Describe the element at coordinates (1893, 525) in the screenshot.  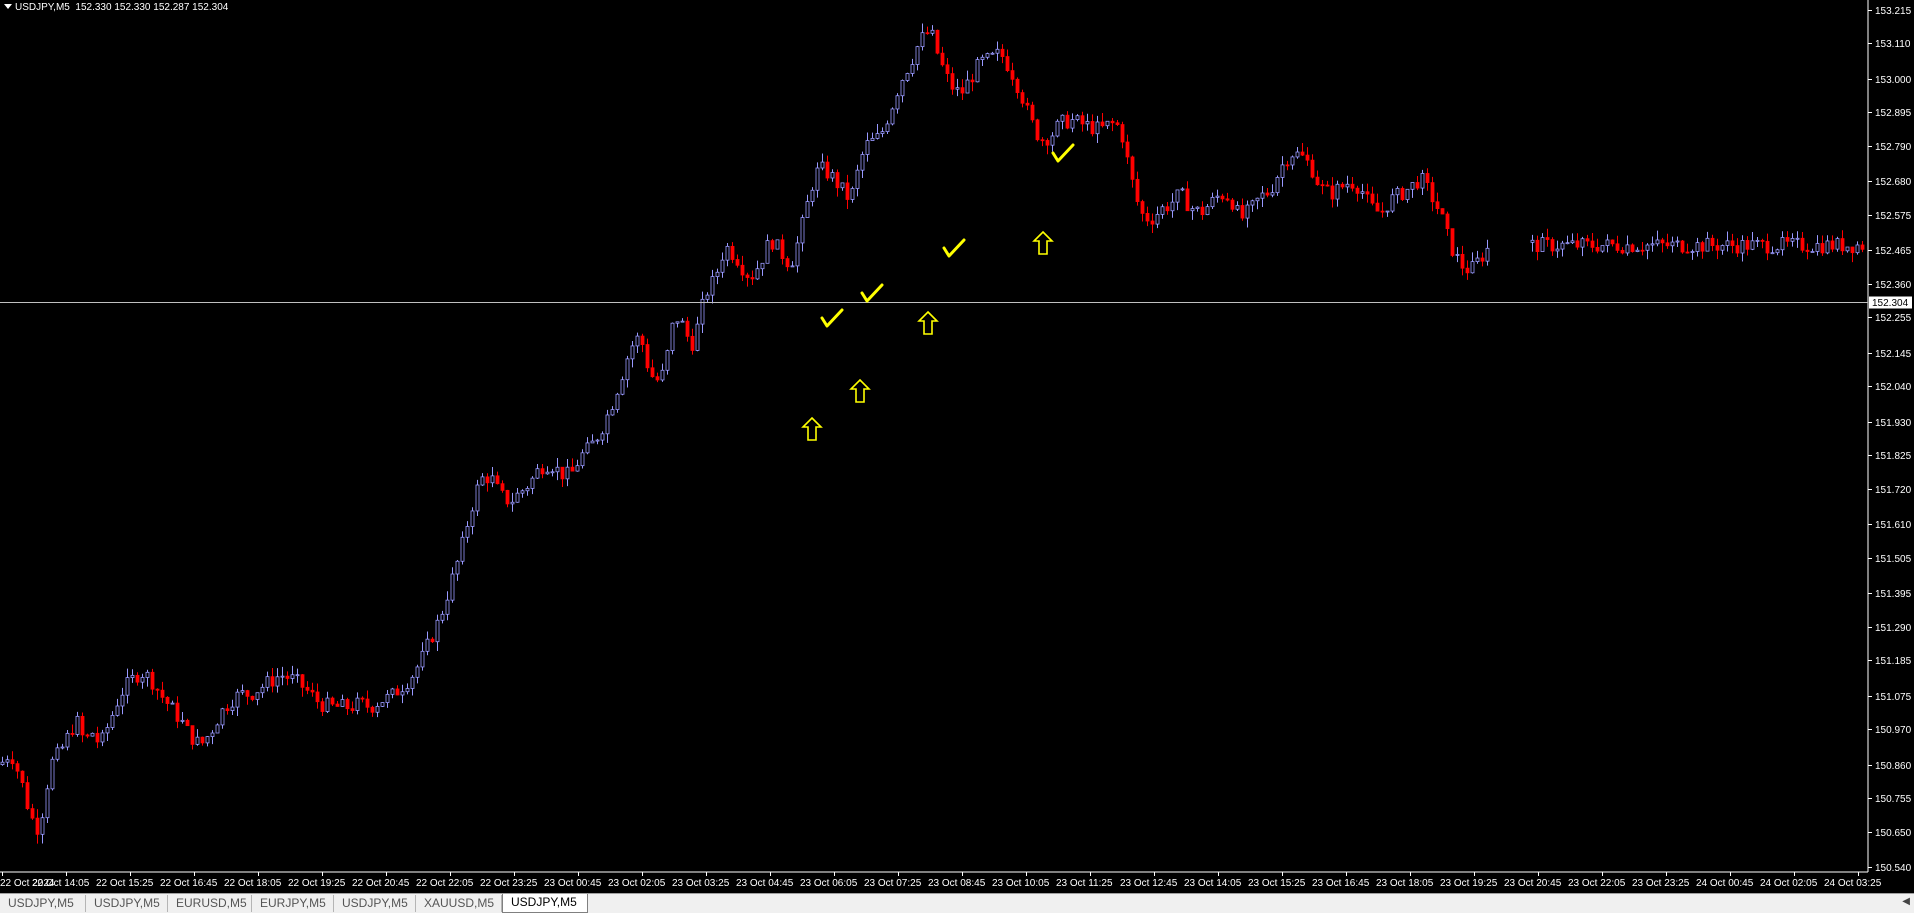
I see `y-tick-label: 151.610` at that location.